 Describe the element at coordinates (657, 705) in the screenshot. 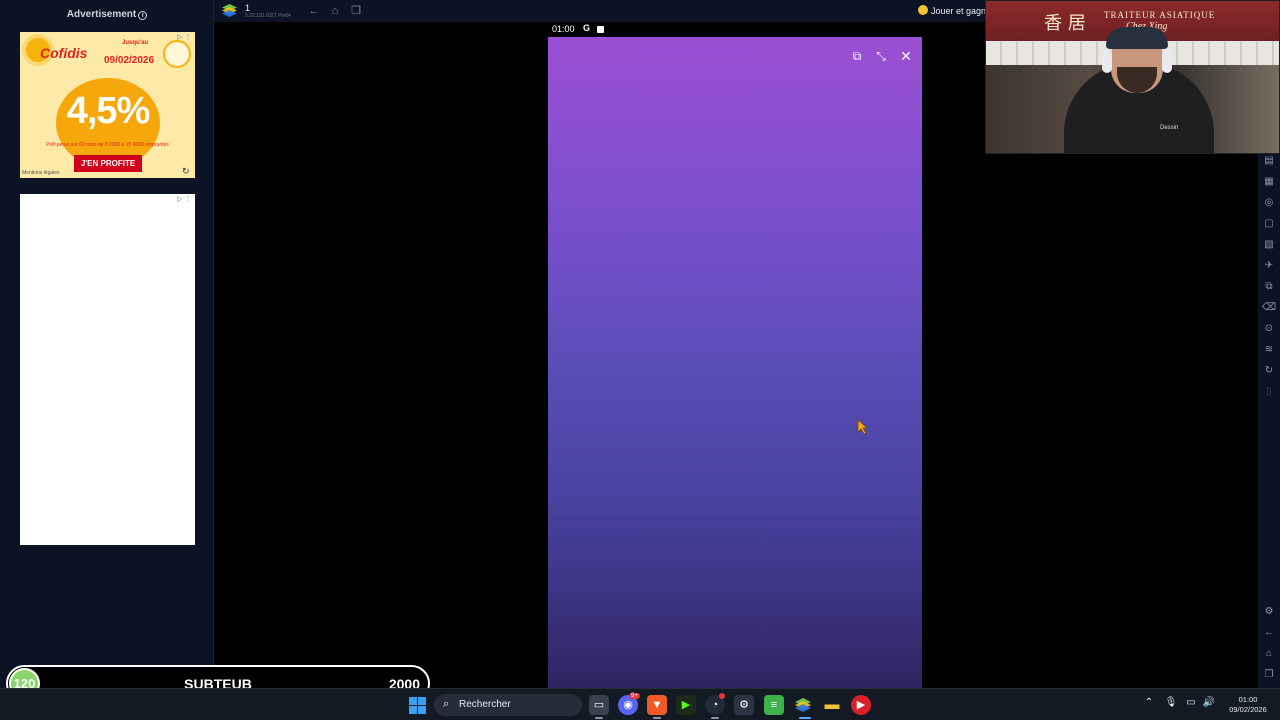

I see `brave-icon: ▼` at that location.